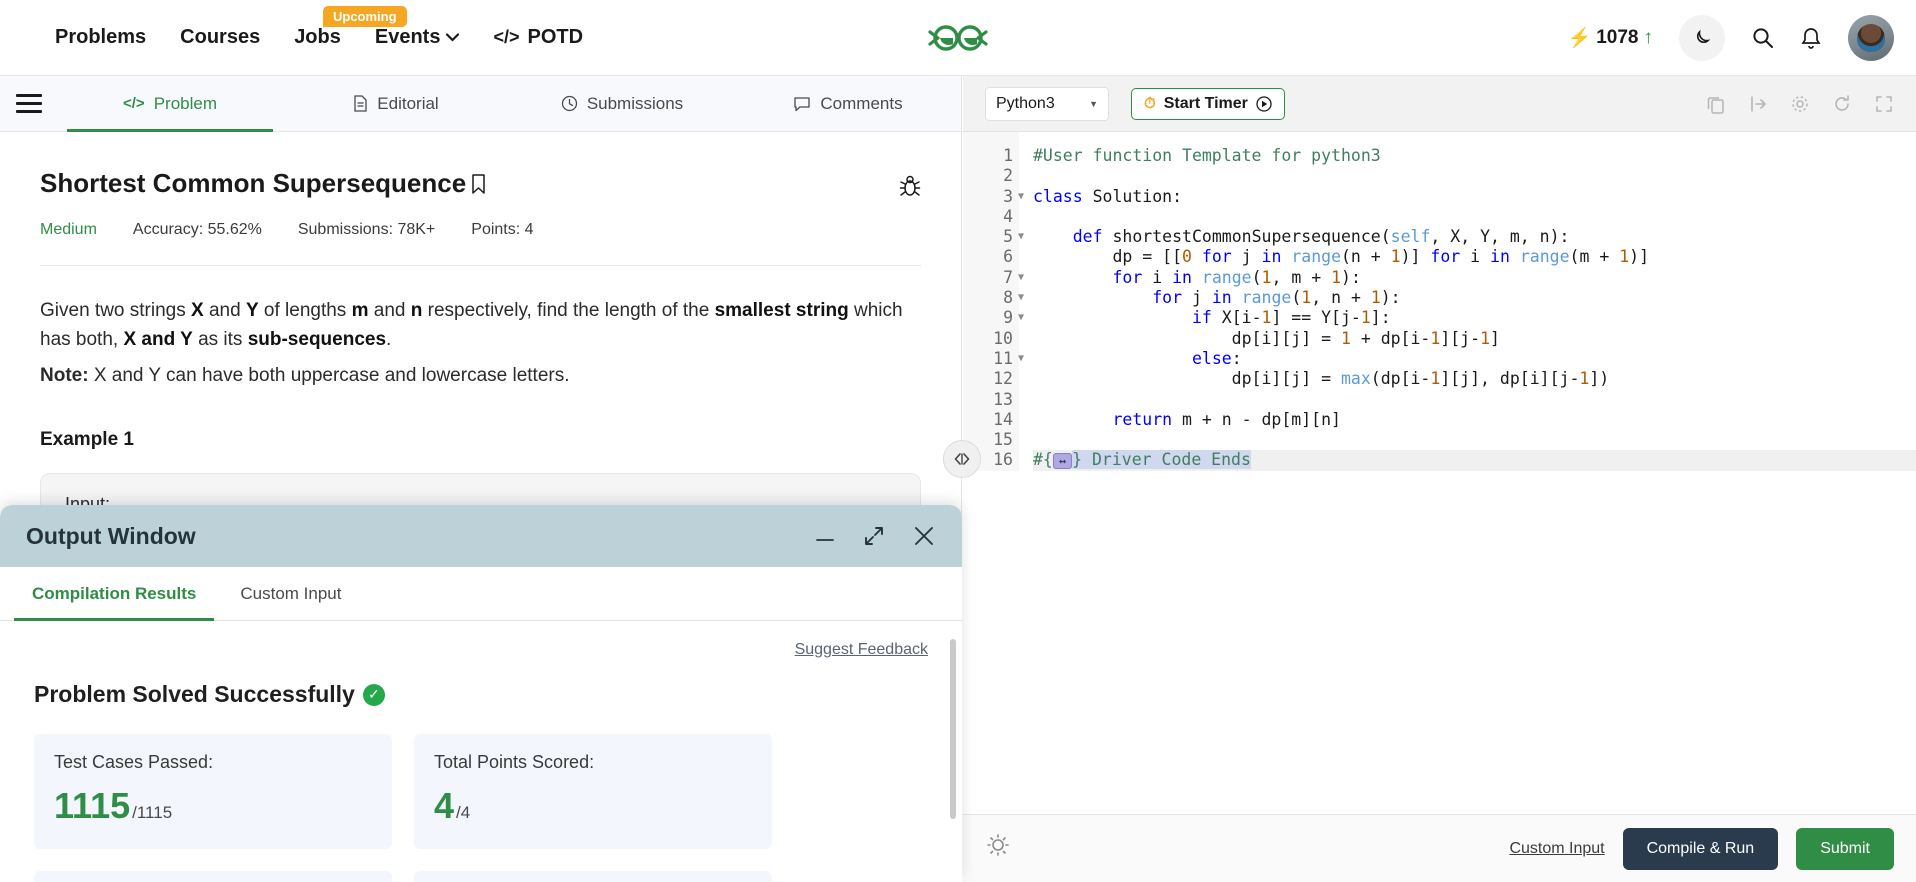  Describe the element at coordinates (396, 103) in the screenshot. I see `tab-editorial: Editorial` at that location.